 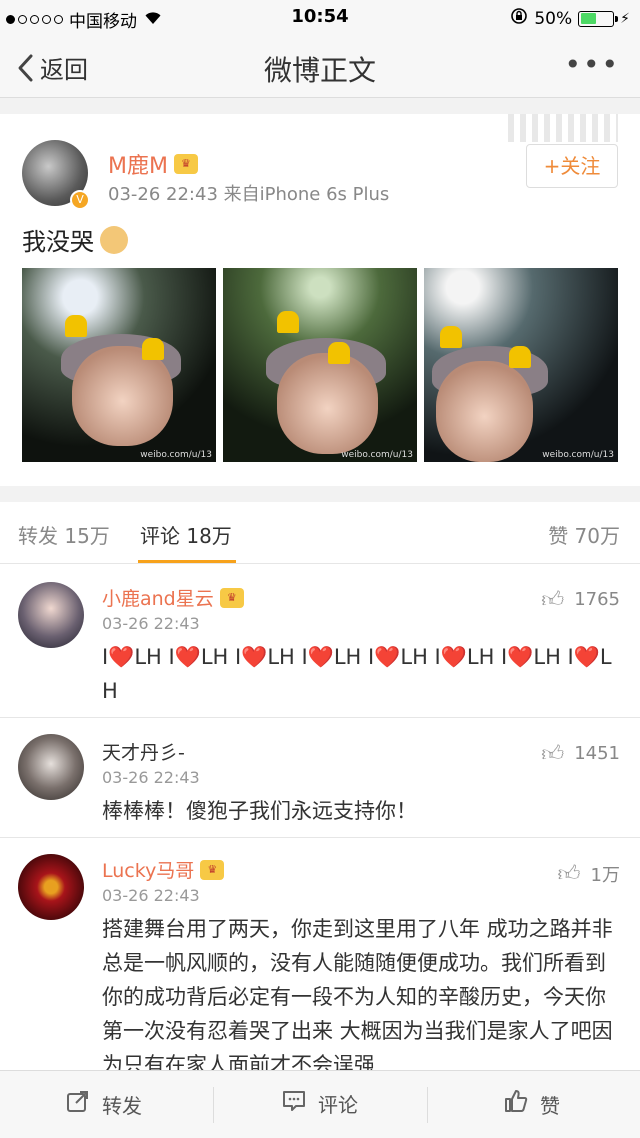 I want to click on charging-icon: ⚡, so click(x=625, y=18).